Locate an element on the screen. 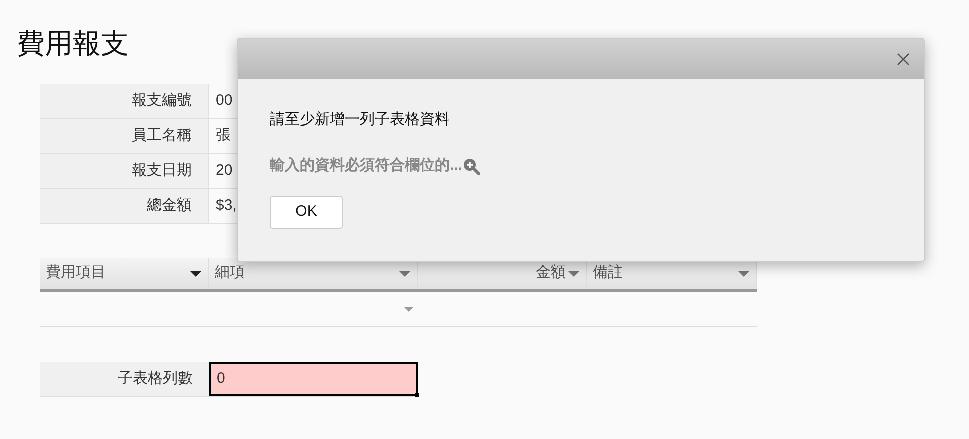 The width and height of the screenshot is (969, 439). column-header: 費用項目 is located at coordinates (124, 273).